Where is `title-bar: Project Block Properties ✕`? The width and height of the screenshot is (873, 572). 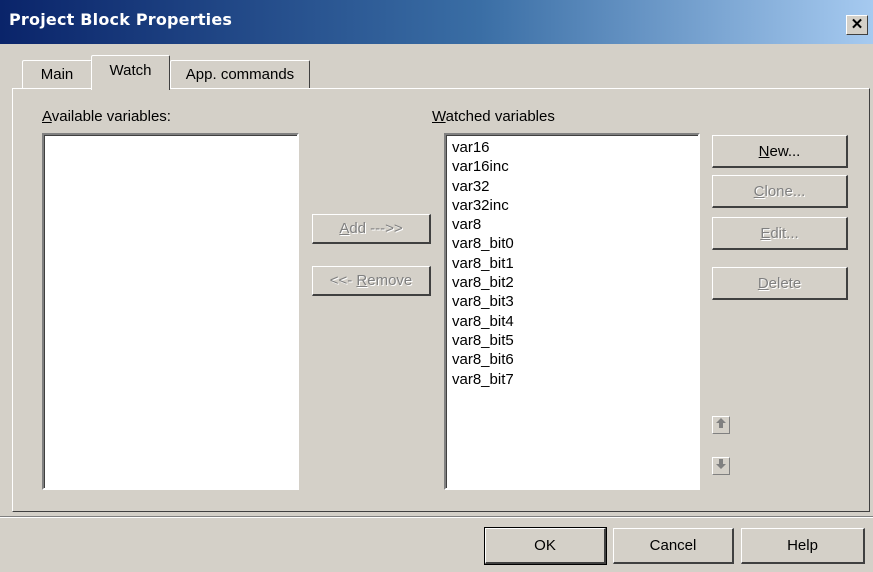 title-bar: Project Block Properties ✕ is located at coordinates (436, 22).